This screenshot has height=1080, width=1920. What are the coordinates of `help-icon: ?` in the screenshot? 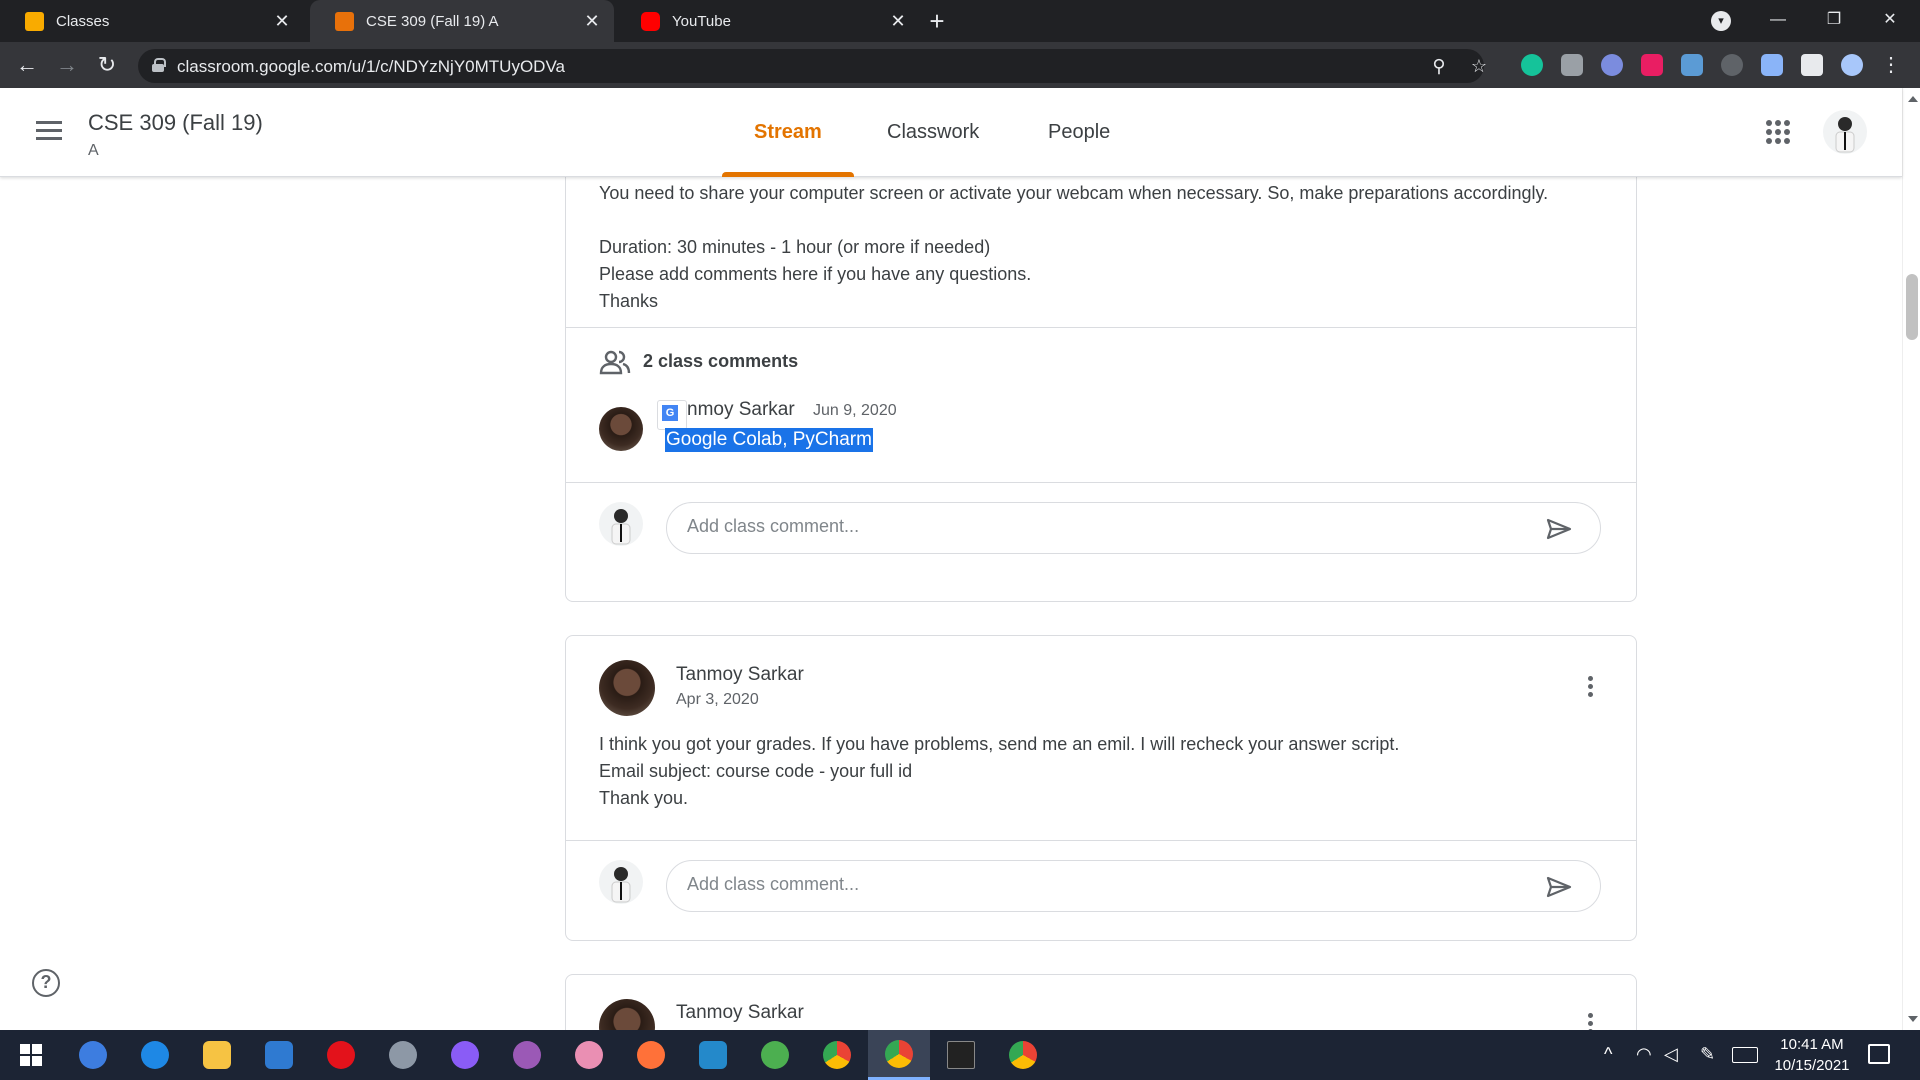 It's located at (46, 983).